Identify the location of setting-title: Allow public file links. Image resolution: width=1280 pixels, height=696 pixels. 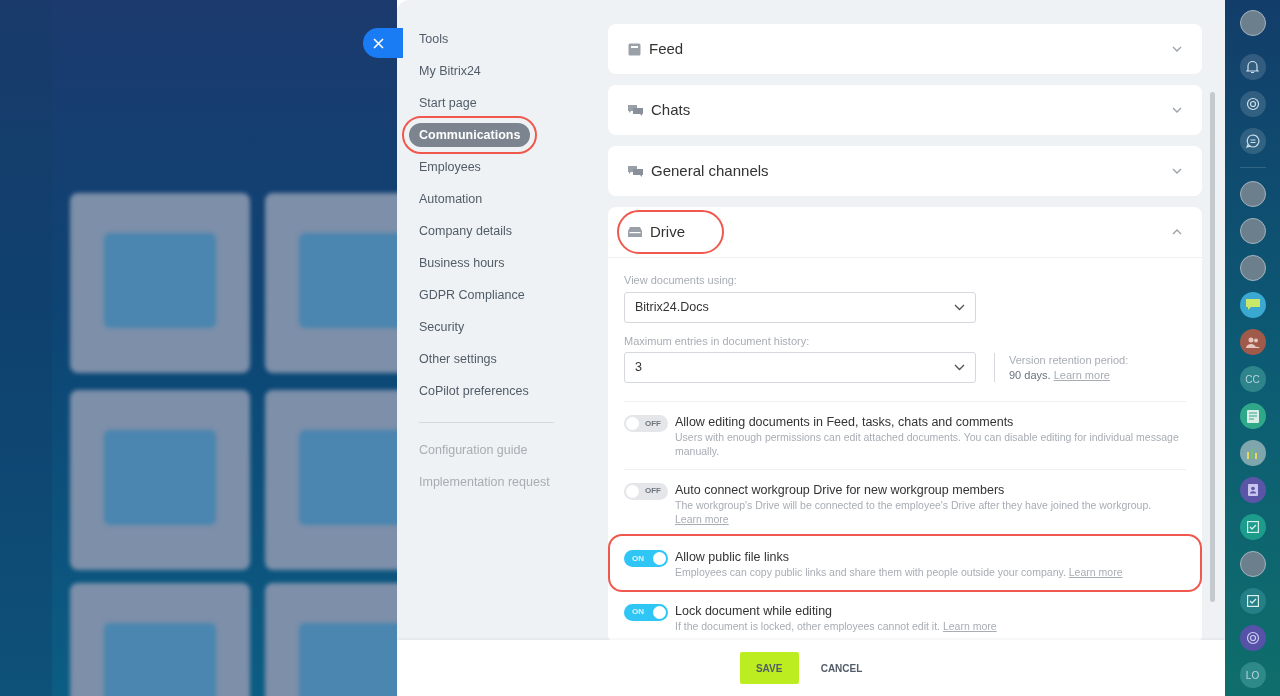
(732, 557).